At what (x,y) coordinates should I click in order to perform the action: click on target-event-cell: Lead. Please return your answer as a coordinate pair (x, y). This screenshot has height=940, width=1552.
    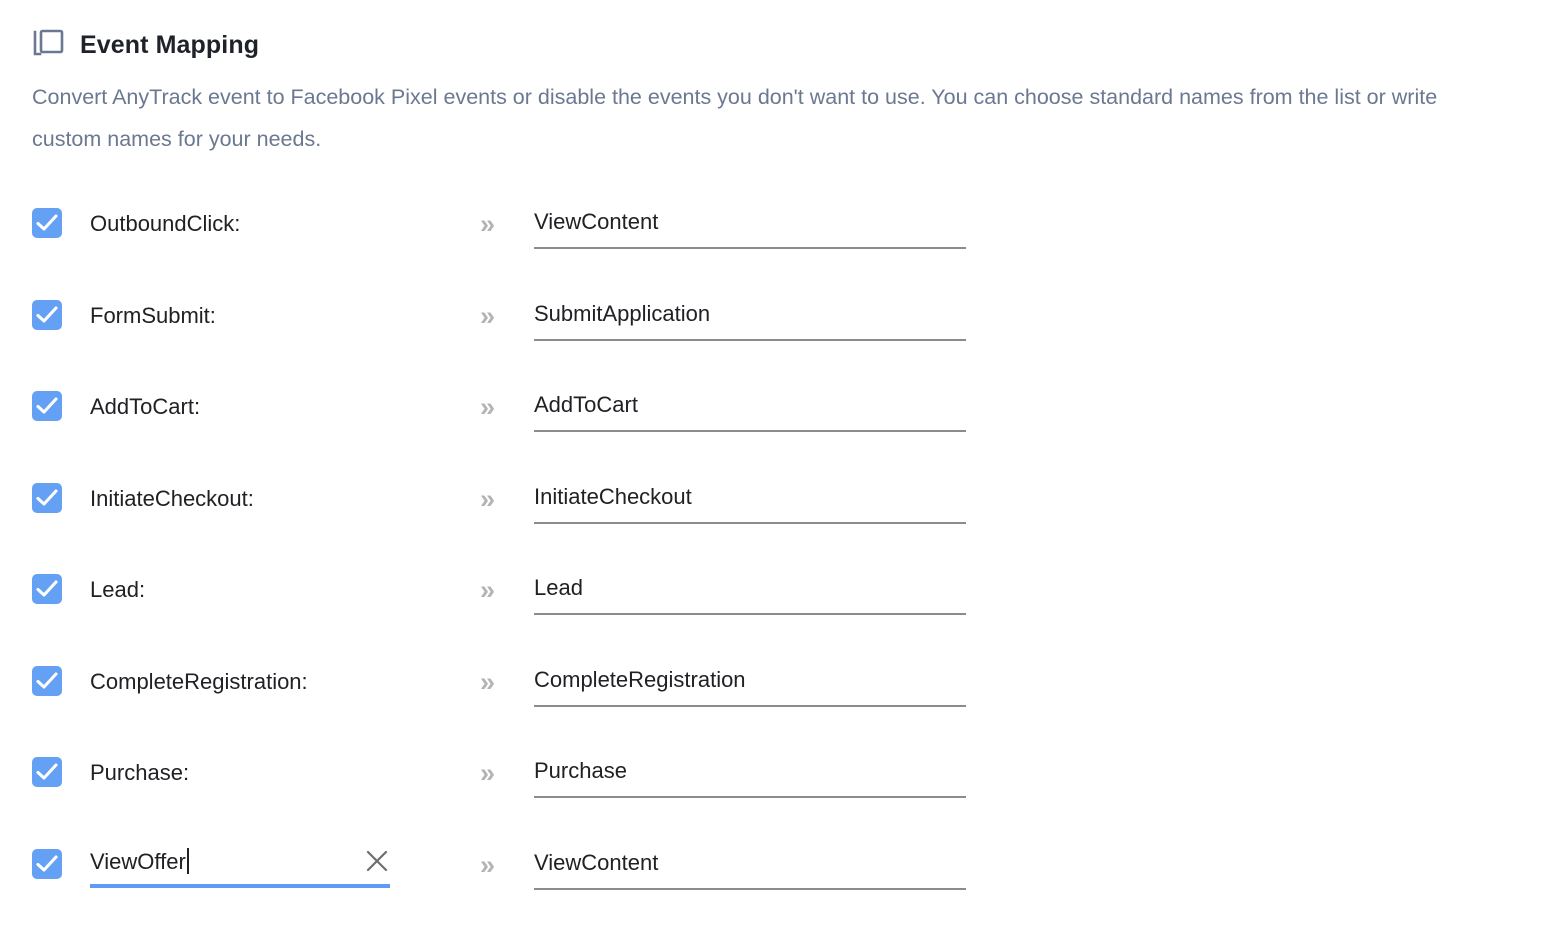
    Looking at the image, I should click on (750, 590).